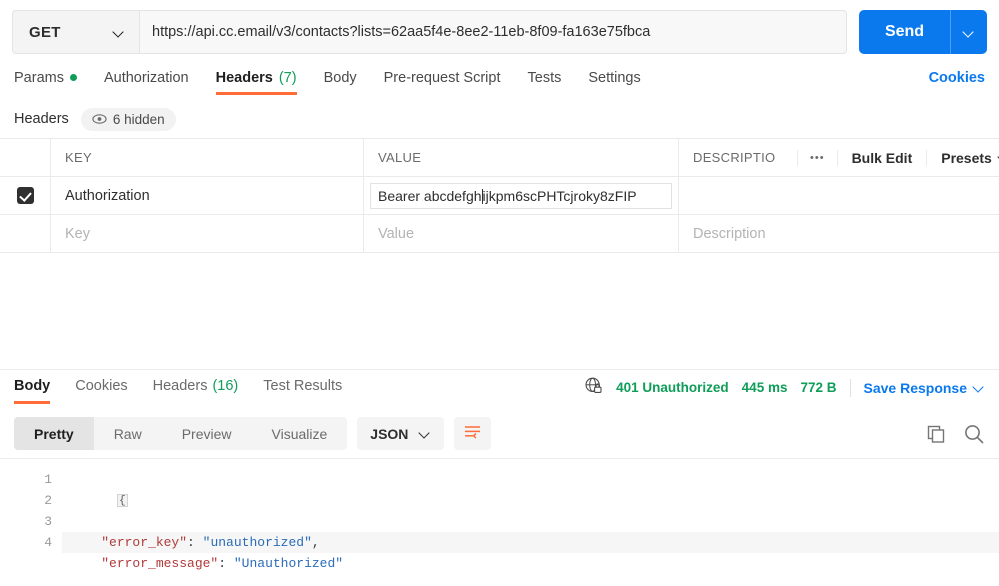  I want to click on tab-settings: Settings, so click(614, 82).